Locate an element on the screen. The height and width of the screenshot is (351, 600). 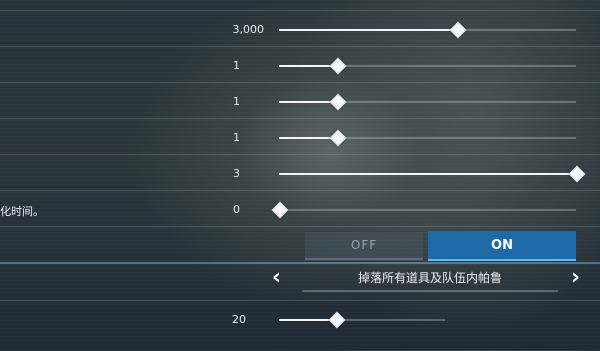
setting-row-4: 1 is located at coordinates (300, 136).